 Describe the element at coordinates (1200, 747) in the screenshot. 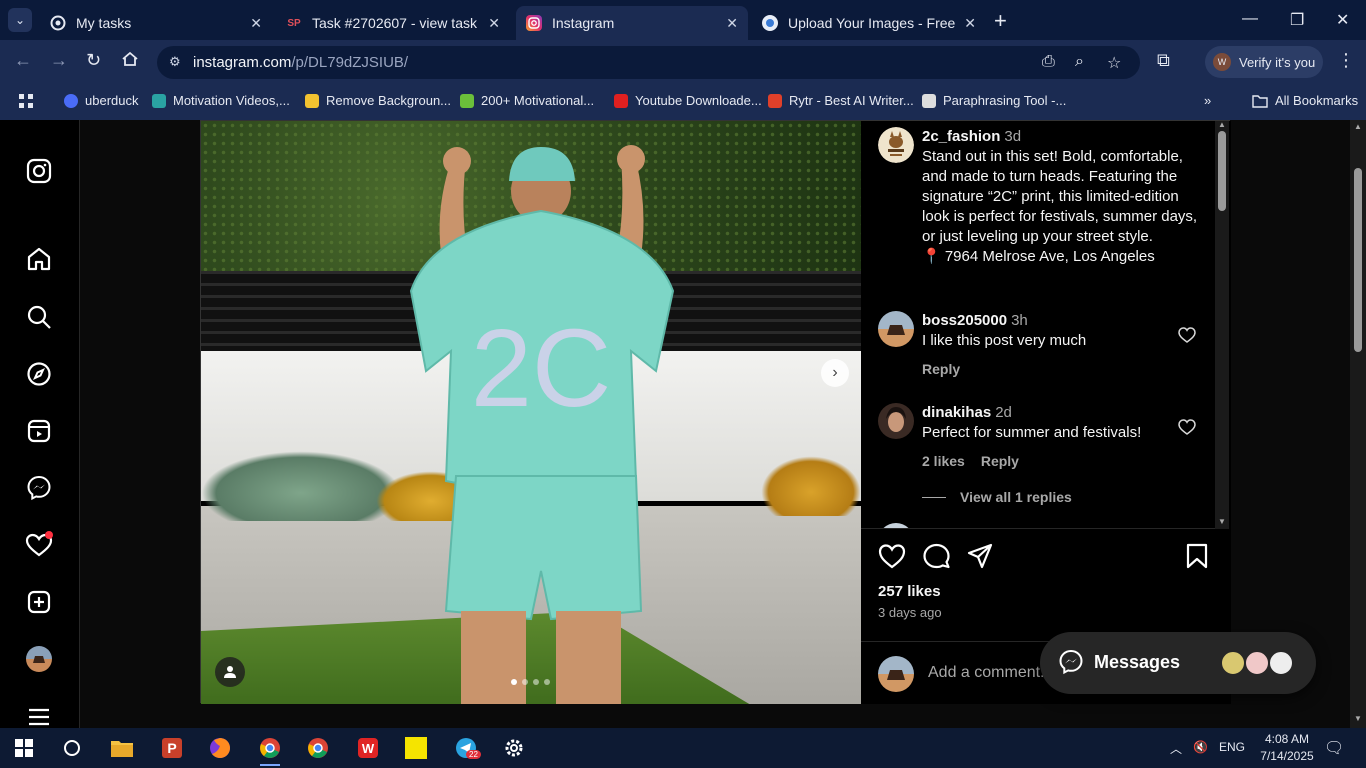

I see `volume-muted-icon: 🔇` at that location.